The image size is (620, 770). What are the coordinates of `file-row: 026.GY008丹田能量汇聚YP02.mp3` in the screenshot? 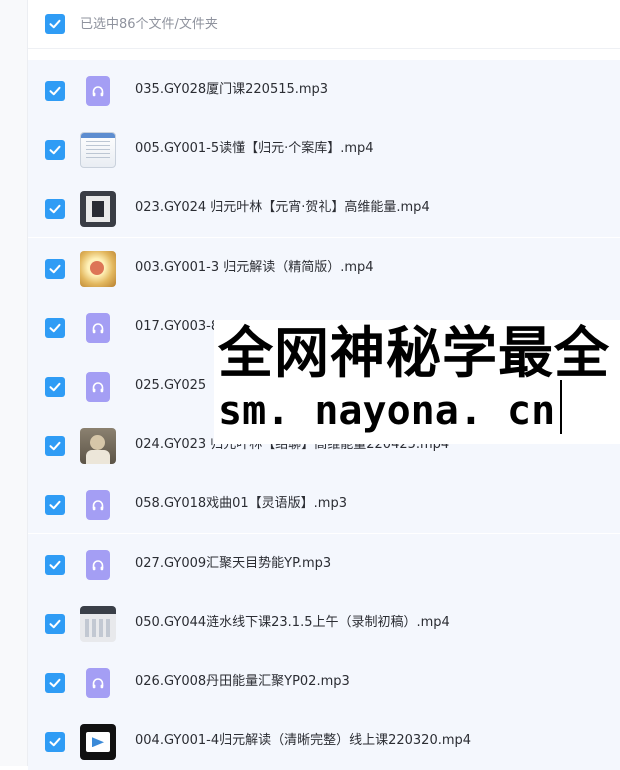 It's located at (324, 681).